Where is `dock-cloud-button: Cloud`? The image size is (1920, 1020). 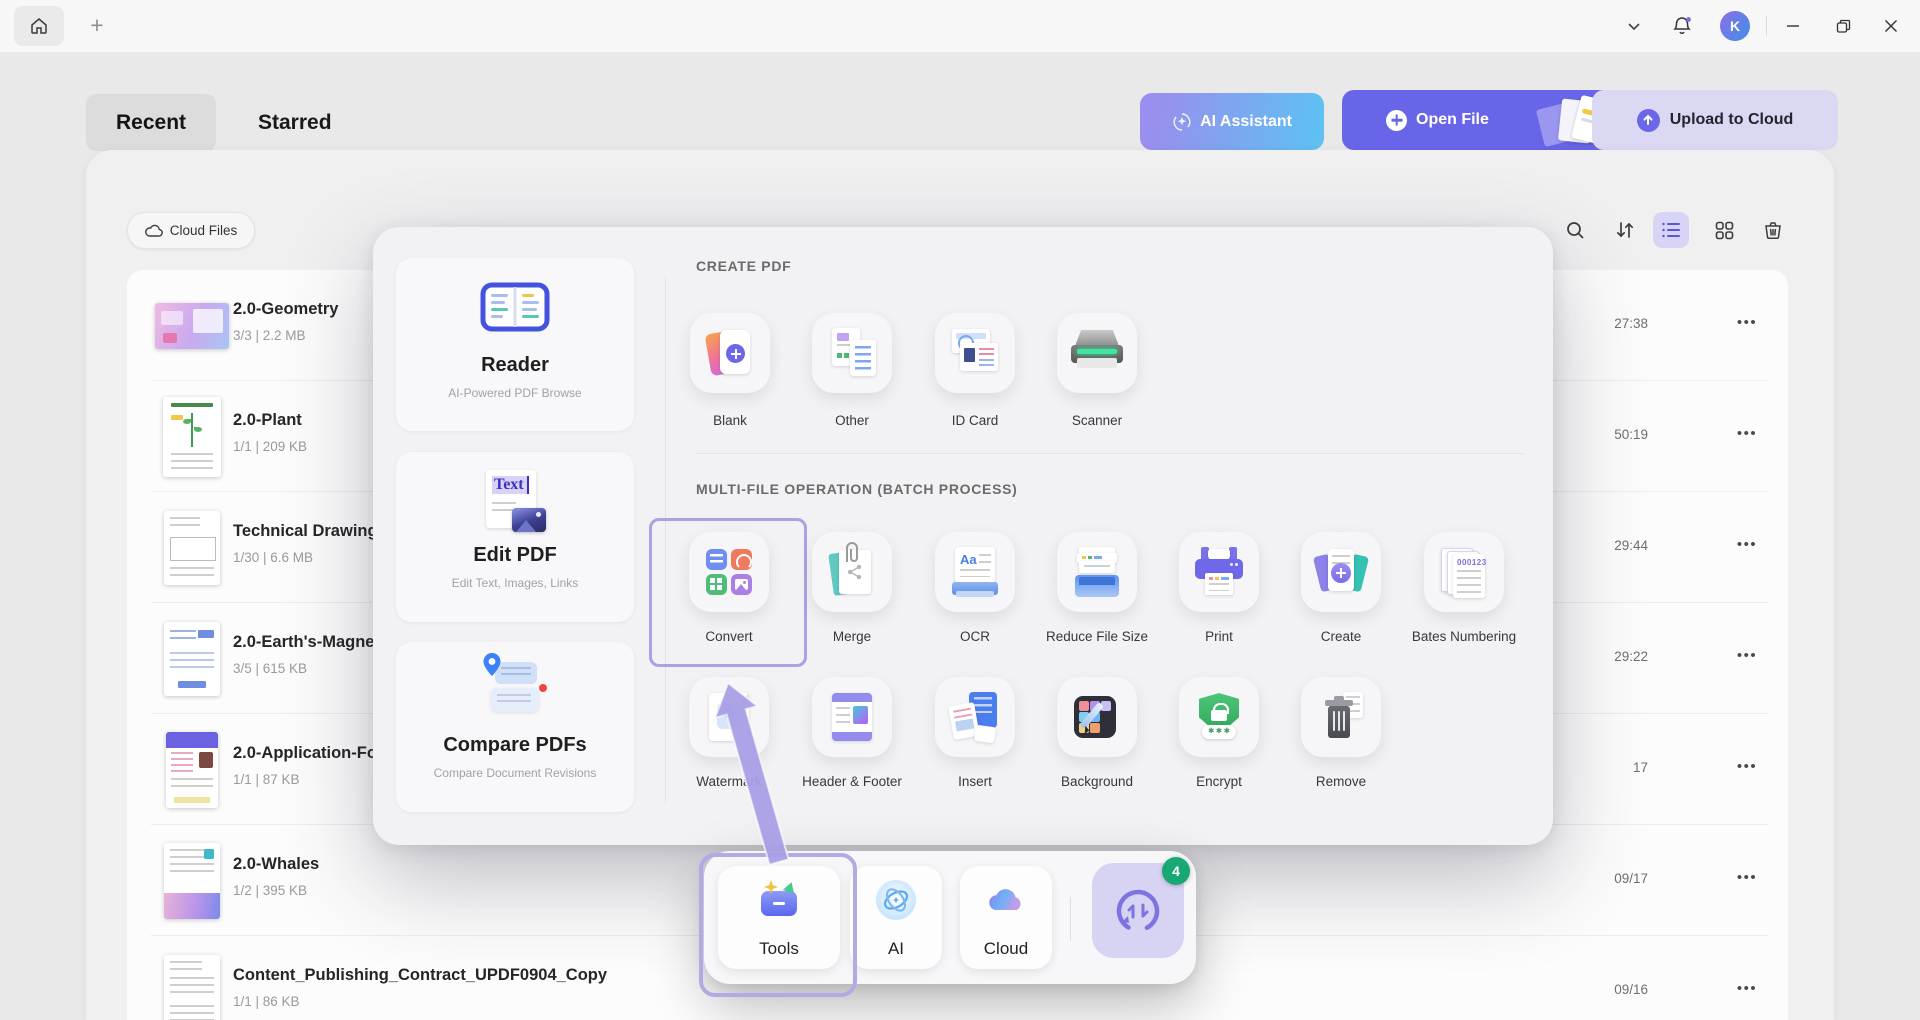
dock-cloud-button: Cloud is located at coordinates (1006, 917).